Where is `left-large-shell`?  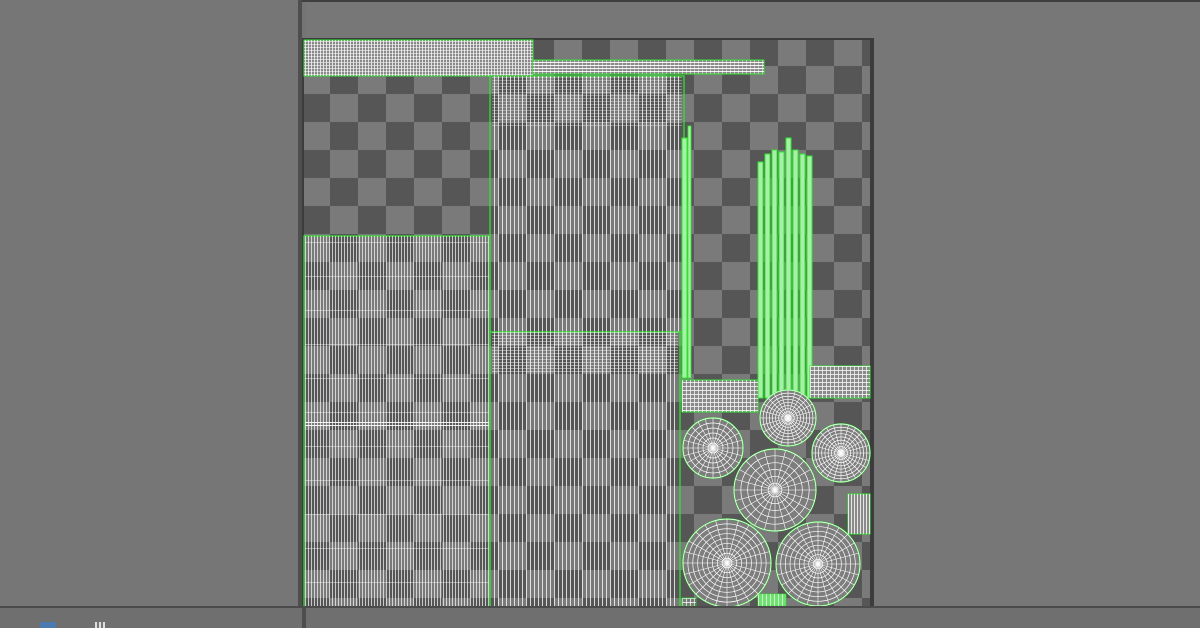 left-large-shell is located at coordinates (397, 422).